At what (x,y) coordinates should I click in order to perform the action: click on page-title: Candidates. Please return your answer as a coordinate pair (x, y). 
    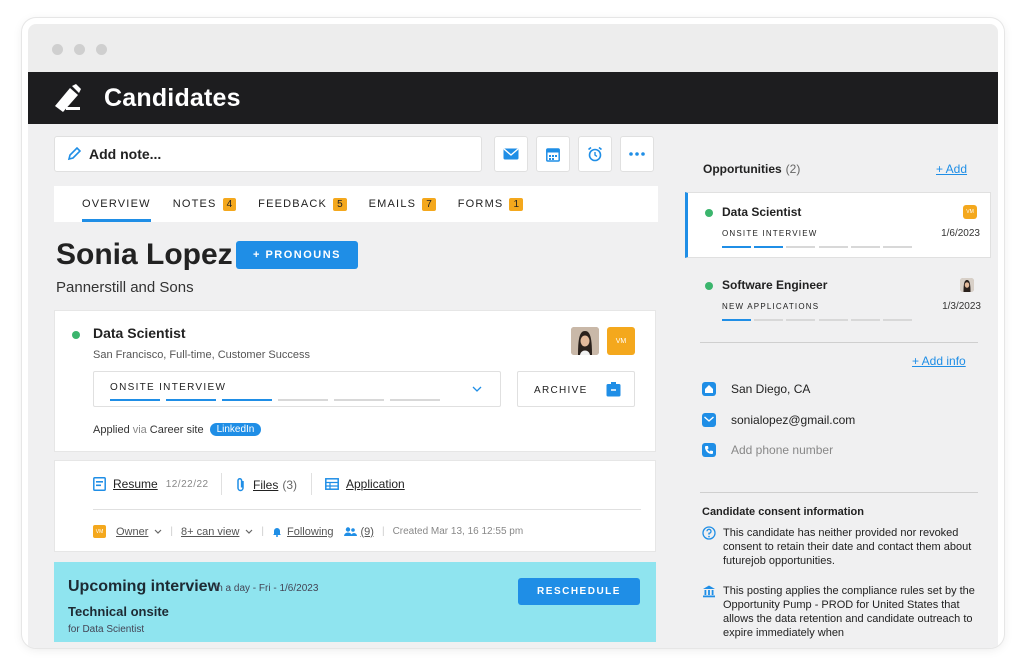
    Looking at the image, I should click on (172, 97).